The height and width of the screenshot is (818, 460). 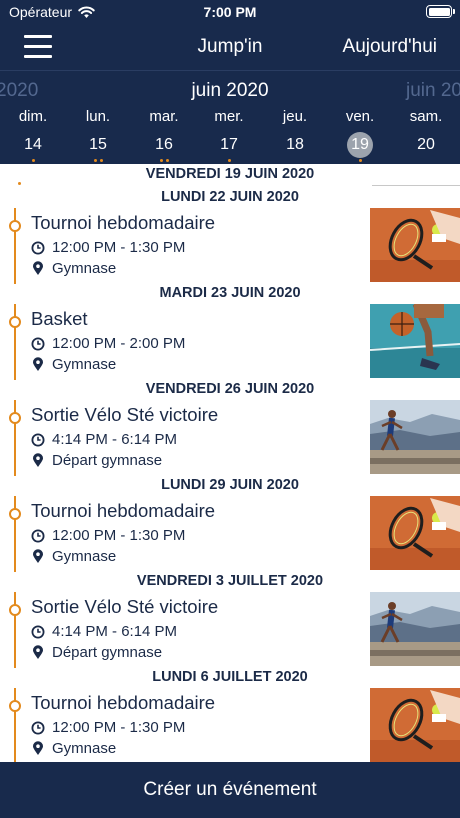 I want to click on day-cell: jeu. 18, so click(x=295, y=135).